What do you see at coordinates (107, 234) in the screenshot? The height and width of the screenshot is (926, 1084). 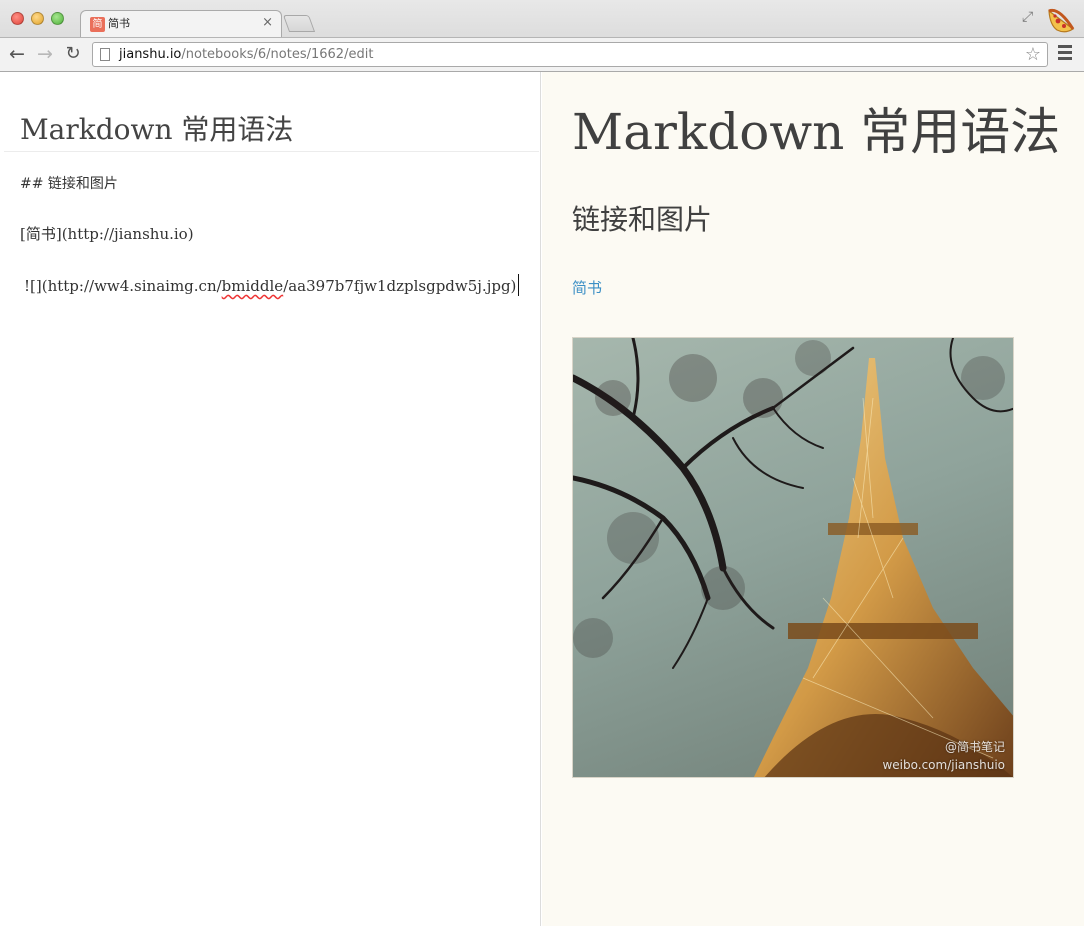 I see `editor-line-link: [简书](http://jianshu.io)` at bounding box center [107, 234].